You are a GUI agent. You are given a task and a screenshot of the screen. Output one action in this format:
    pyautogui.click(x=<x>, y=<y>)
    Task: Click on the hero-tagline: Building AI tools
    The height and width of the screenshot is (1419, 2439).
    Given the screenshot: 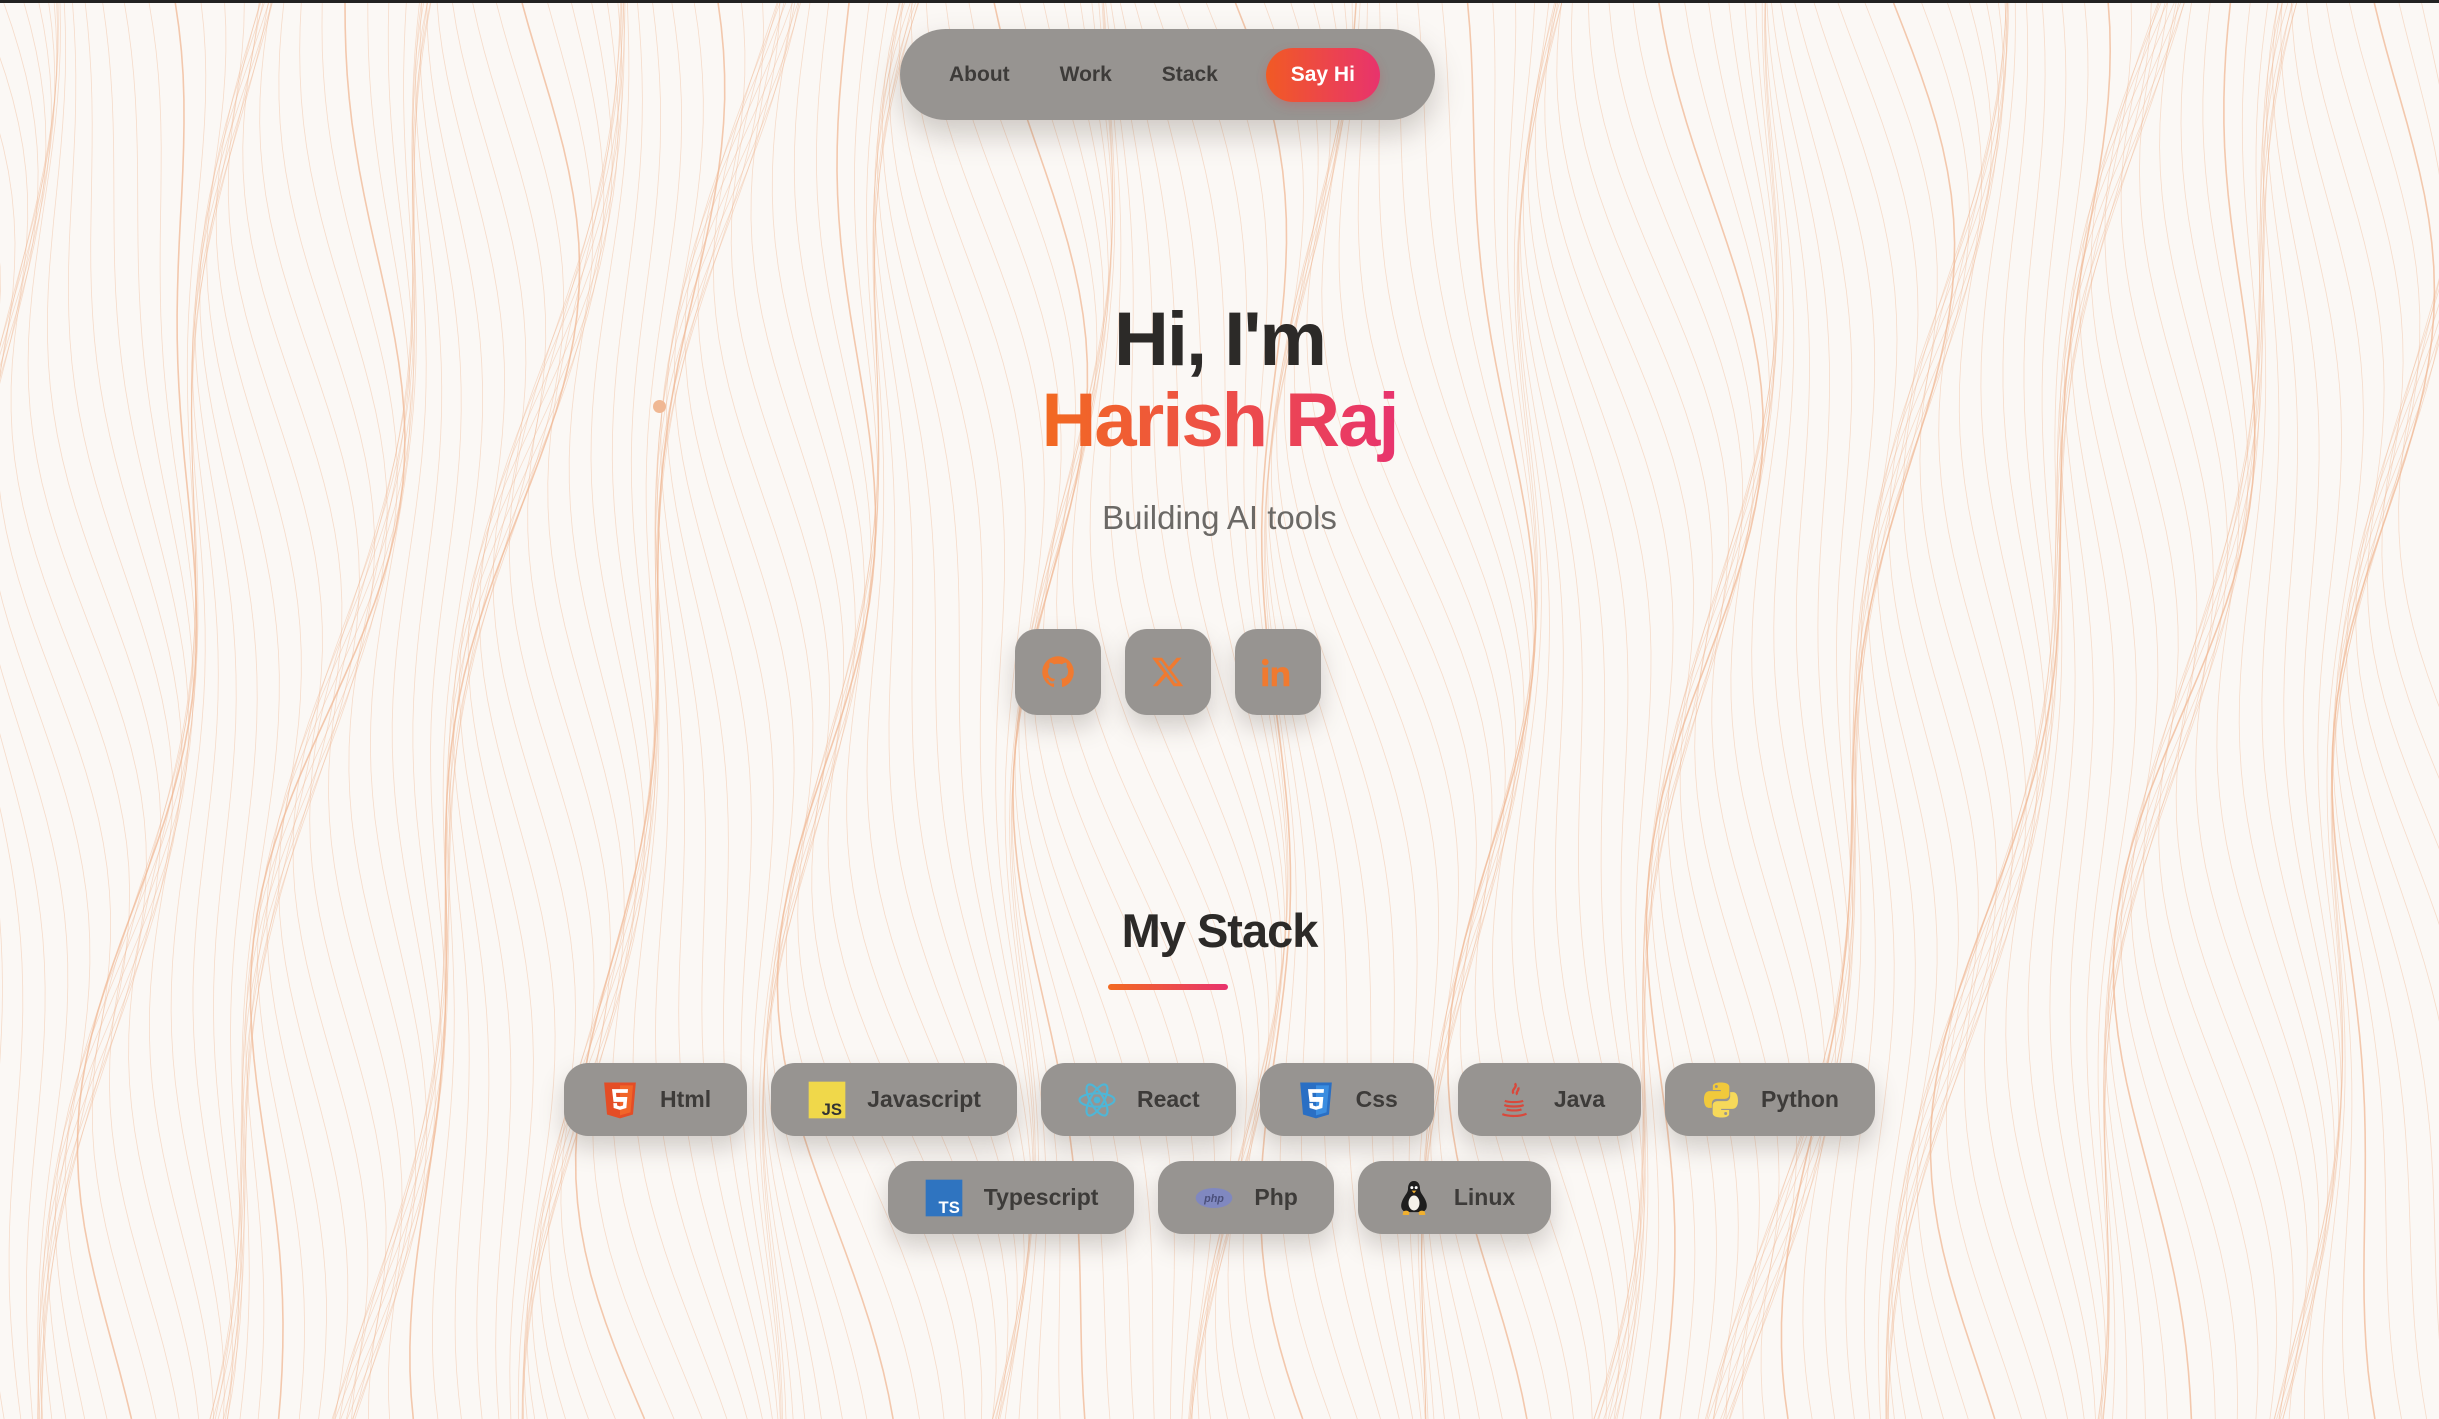 What is the action you would take?
    pyautogui.click(x=1219, y=517)
    